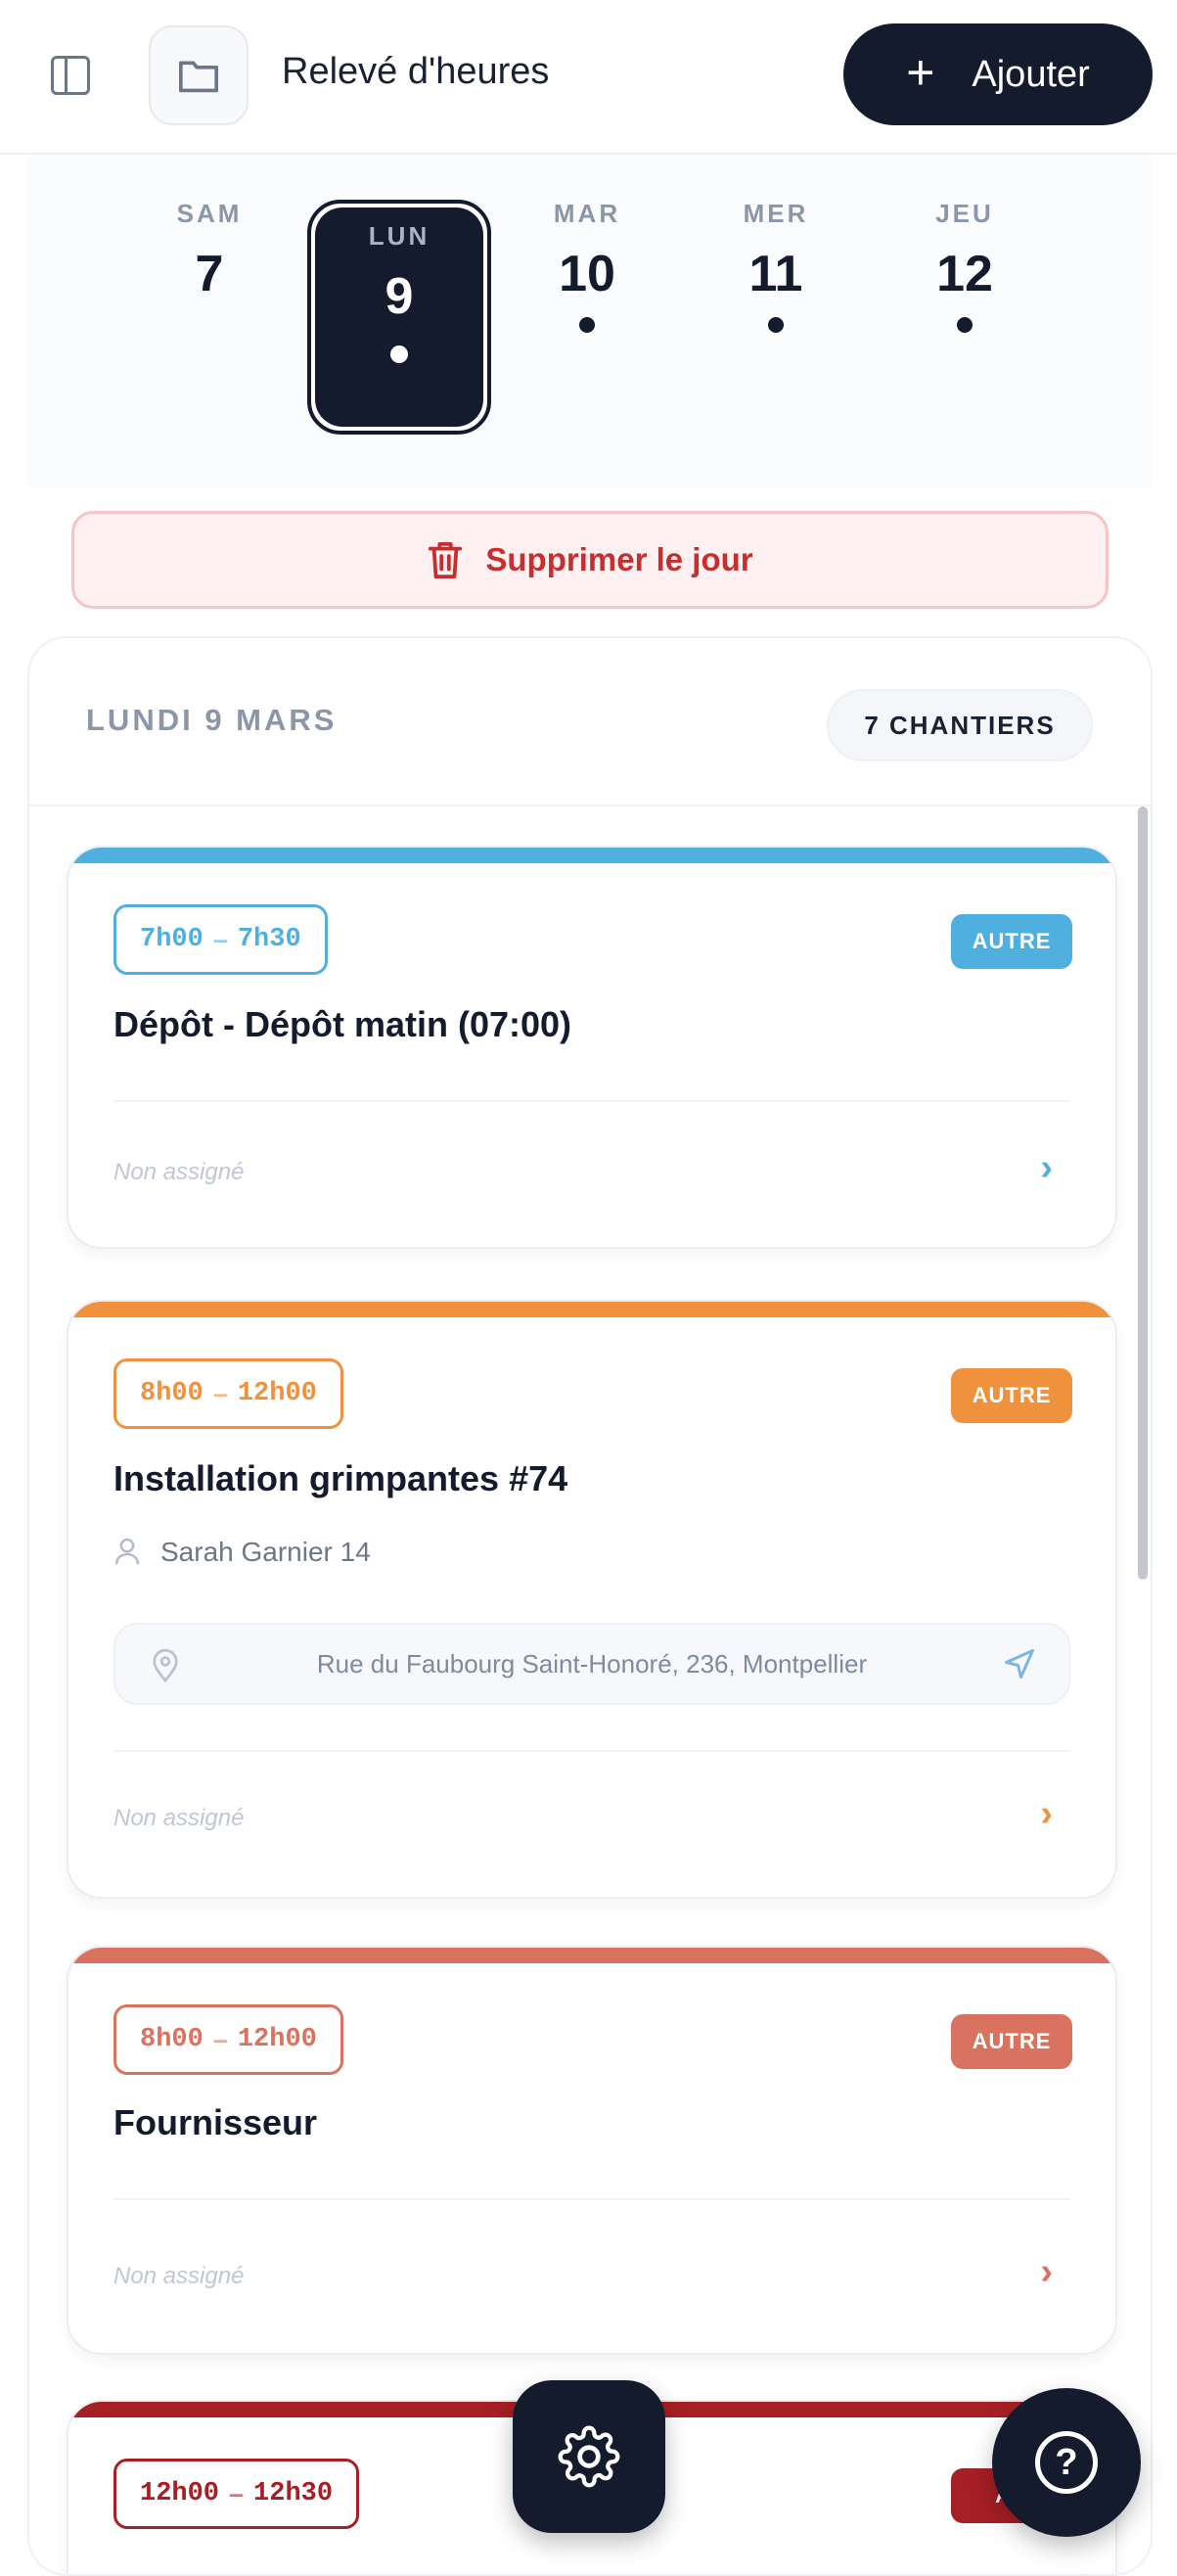  Describe the element at coordinates (56, 214) in the screenshot. I see `day-of-week: N` at that location.